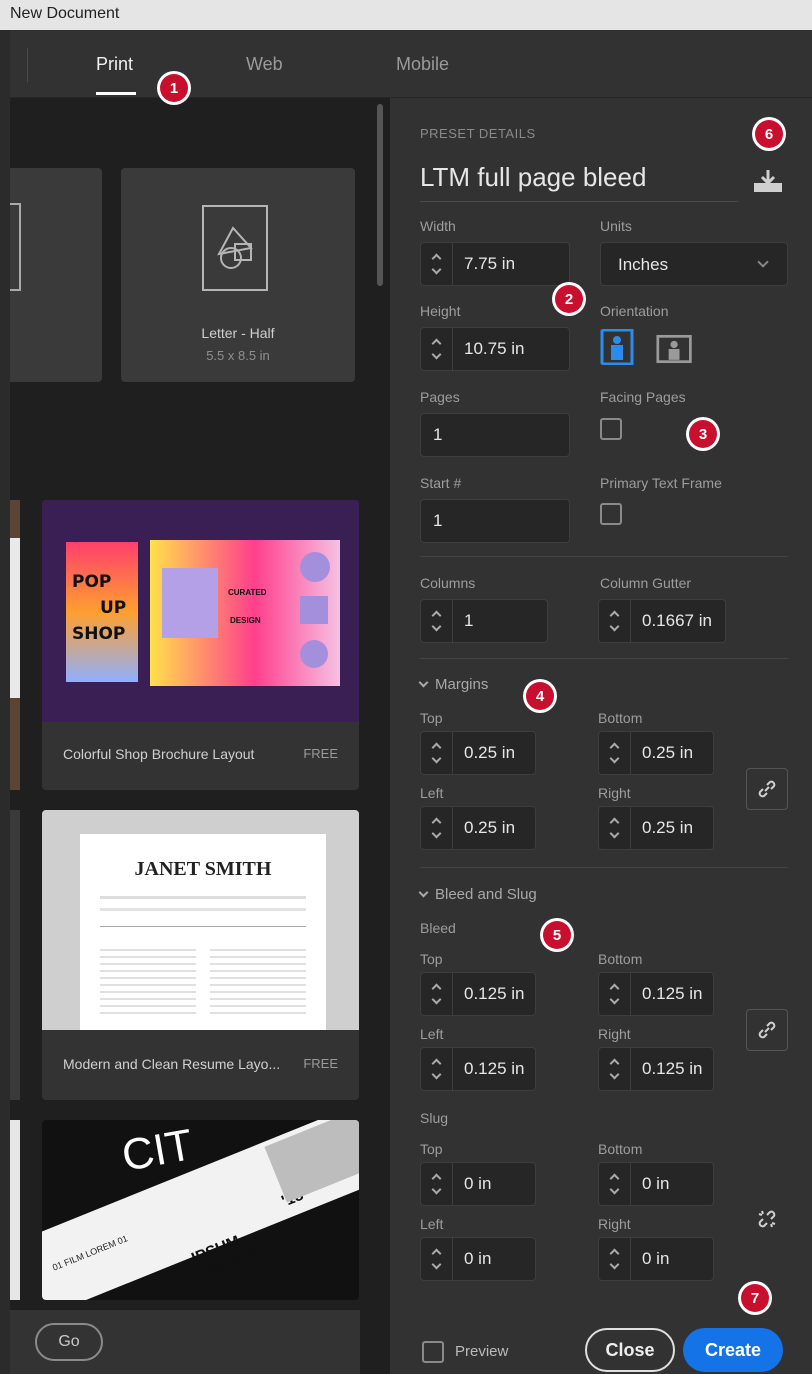 This screenshot has width=812, height=1374. What do you see at coordinates (238, 333) in the screenshot?
I see `preset-name: Letter - Half` at bounding box center [238, 333].